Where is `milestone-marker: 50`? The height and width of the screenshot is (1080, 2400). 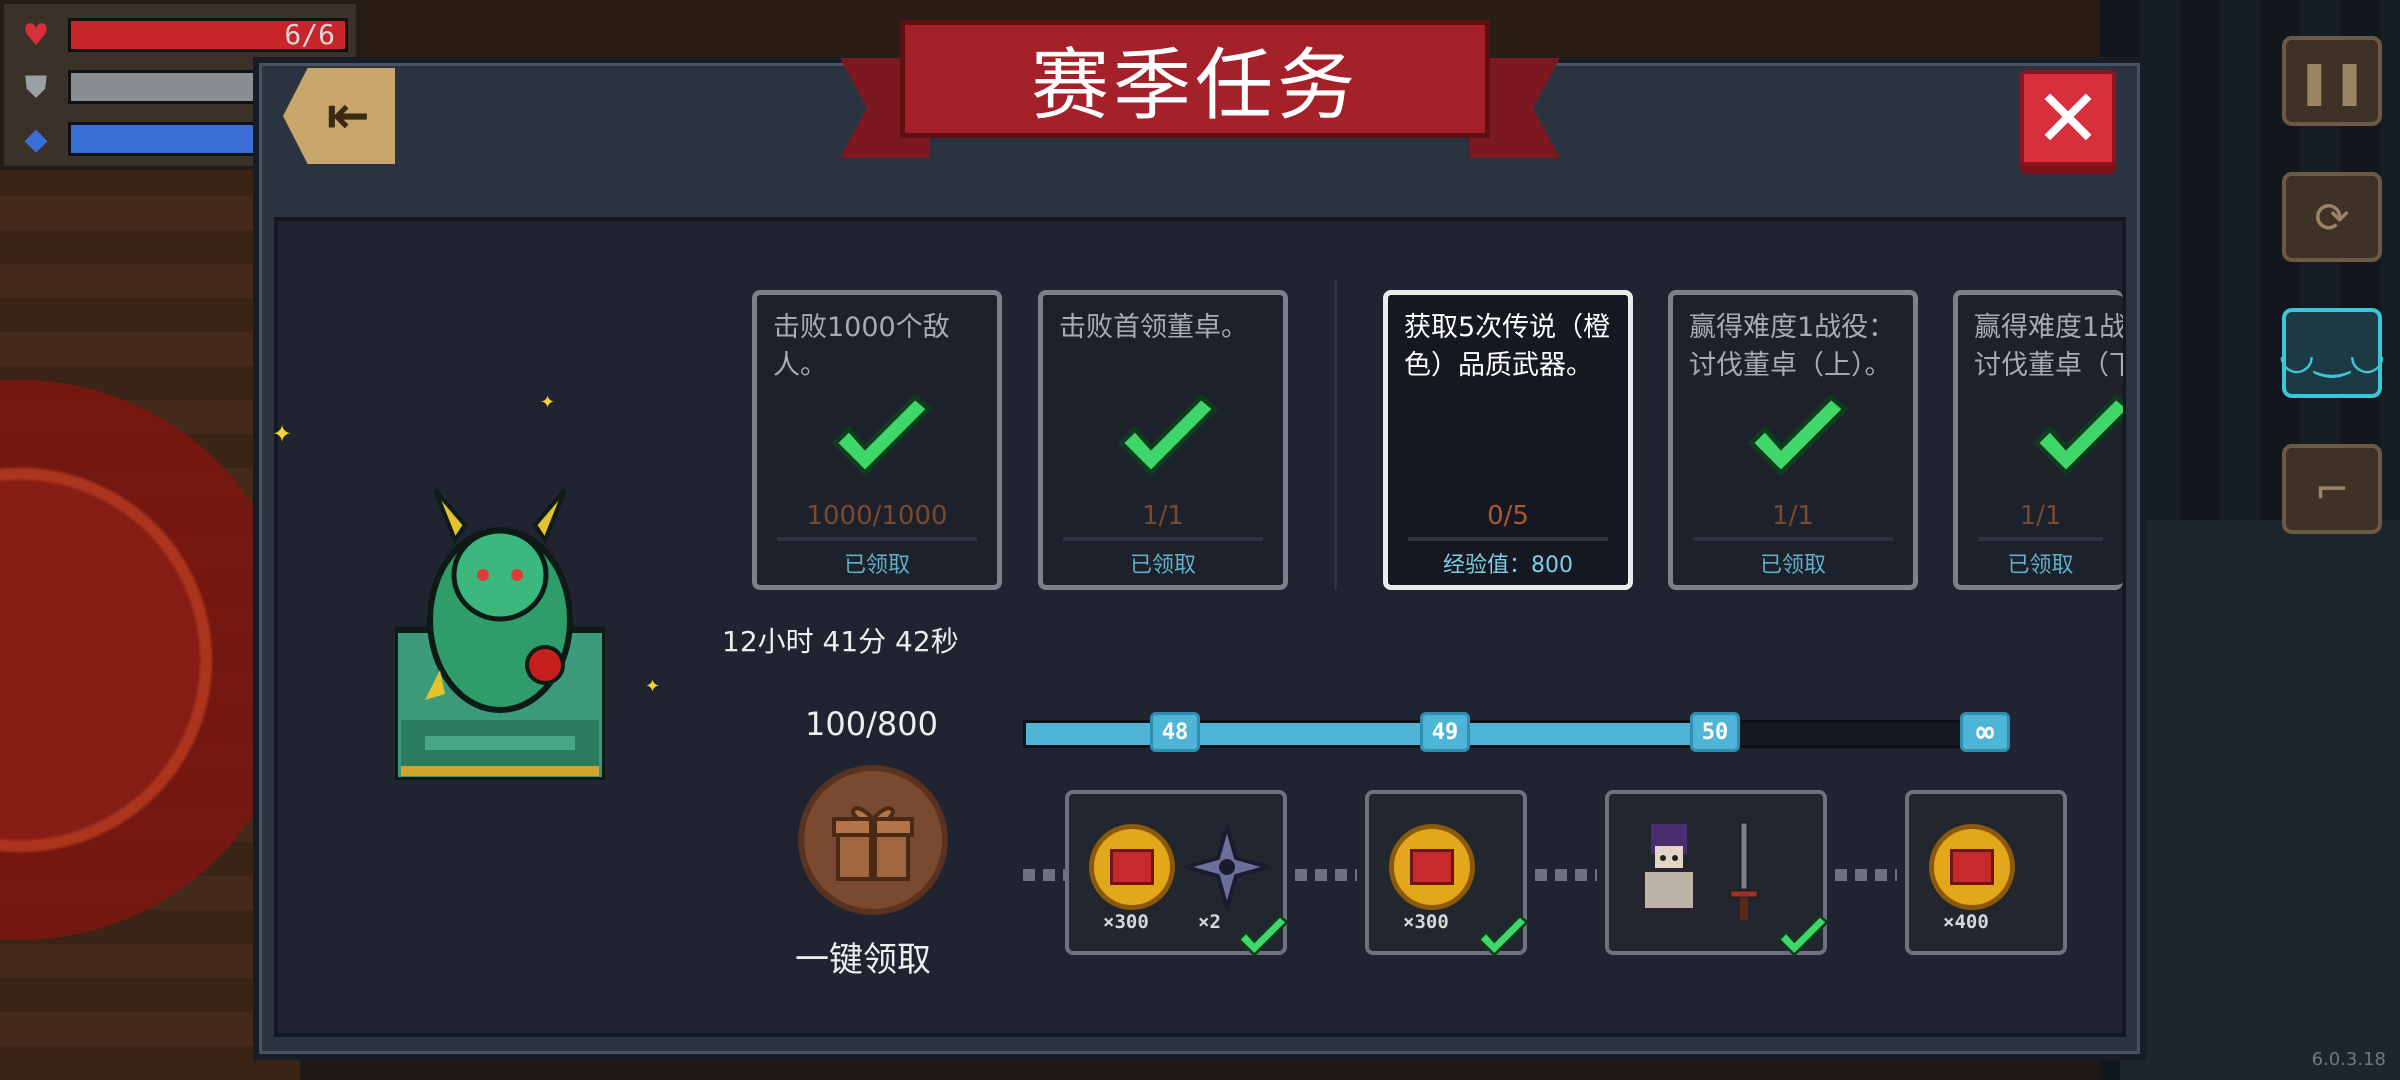 milestone-marker: 50 is located at coordinates (1715, 732).